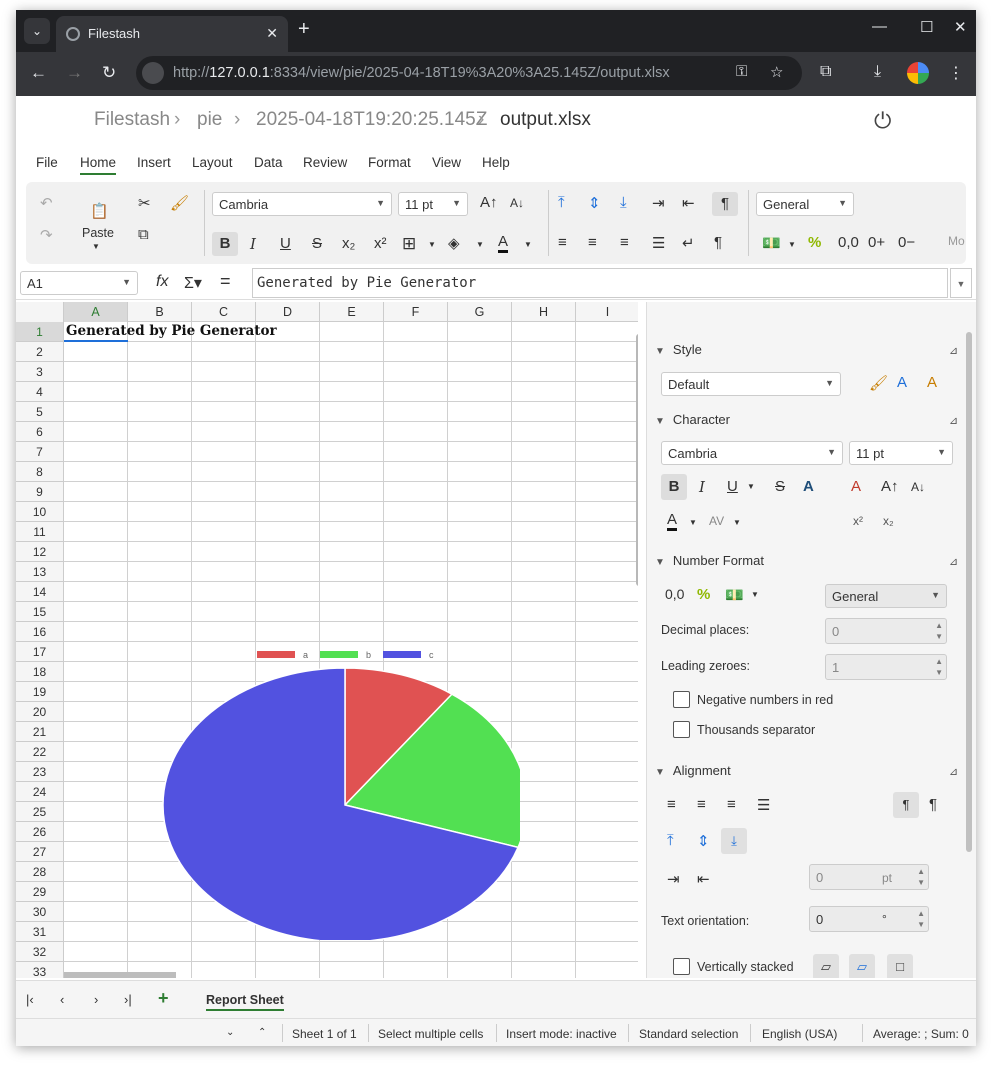 This screenshot has width=992, height=1078. Describe the element at coordinates (503, 243) in the screenshot. I see `font-color-icon: A` at that location.